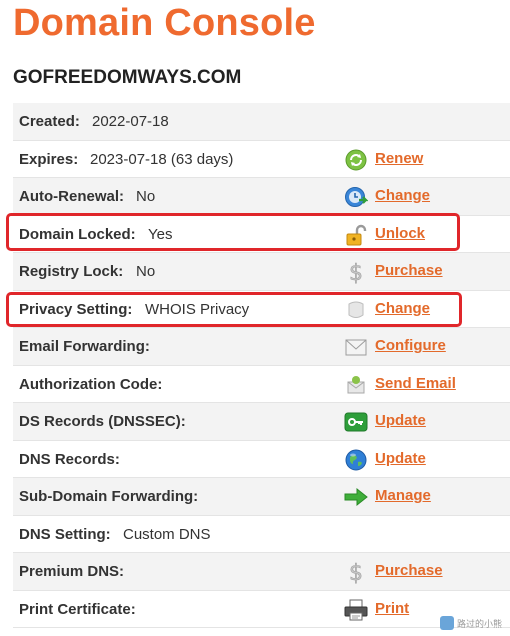 The image size is (510, 636). What do you see at coordinates (130, 121) in the screenshot?
I see `row-value: 2022-07-18` at bounding box center [130, 121].